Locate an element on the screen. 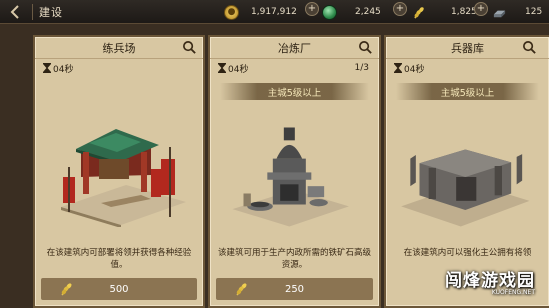  add-grain-button: + is located at coordinates (481, 9).